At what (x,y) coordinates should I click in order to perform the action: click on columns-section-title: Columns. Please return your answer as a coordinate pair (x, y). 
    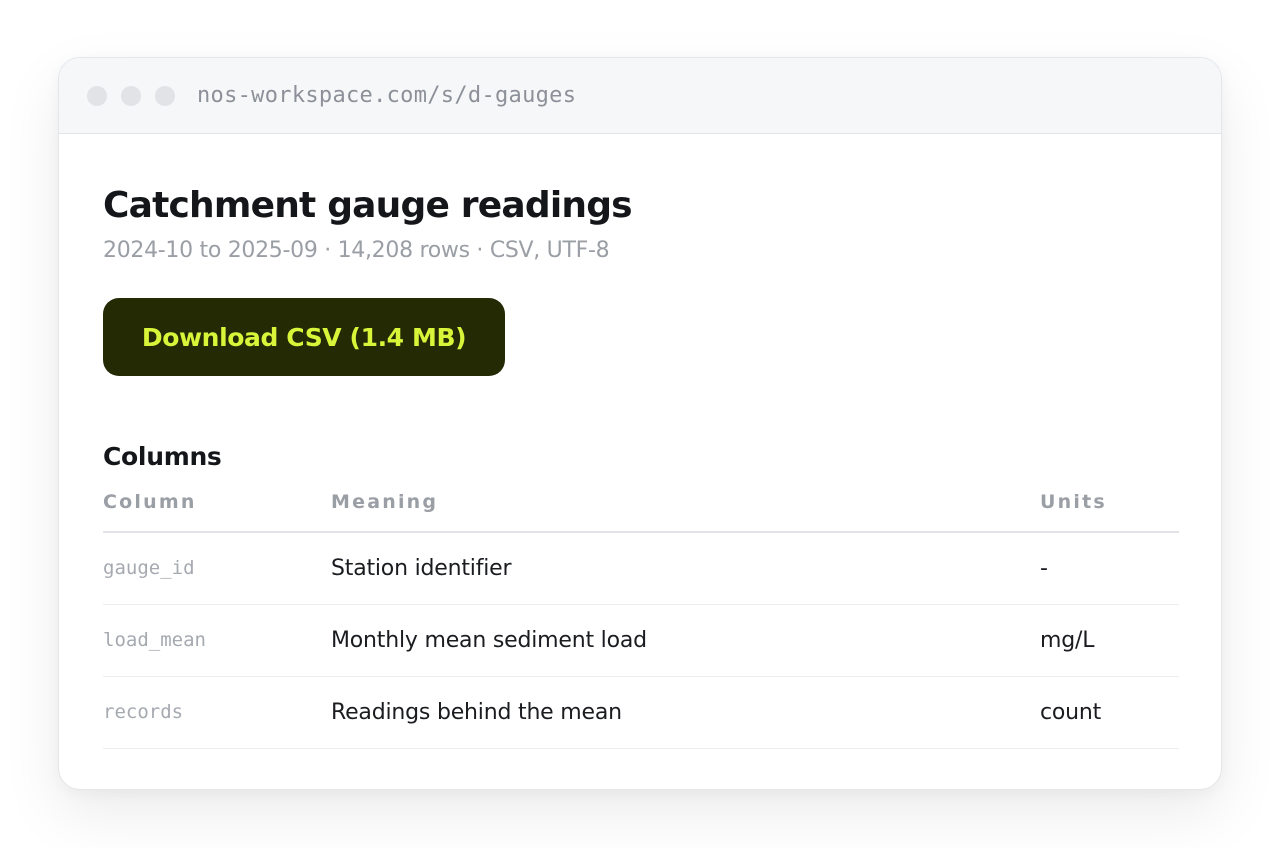
    Looking at the image, I should click on (162, 456).